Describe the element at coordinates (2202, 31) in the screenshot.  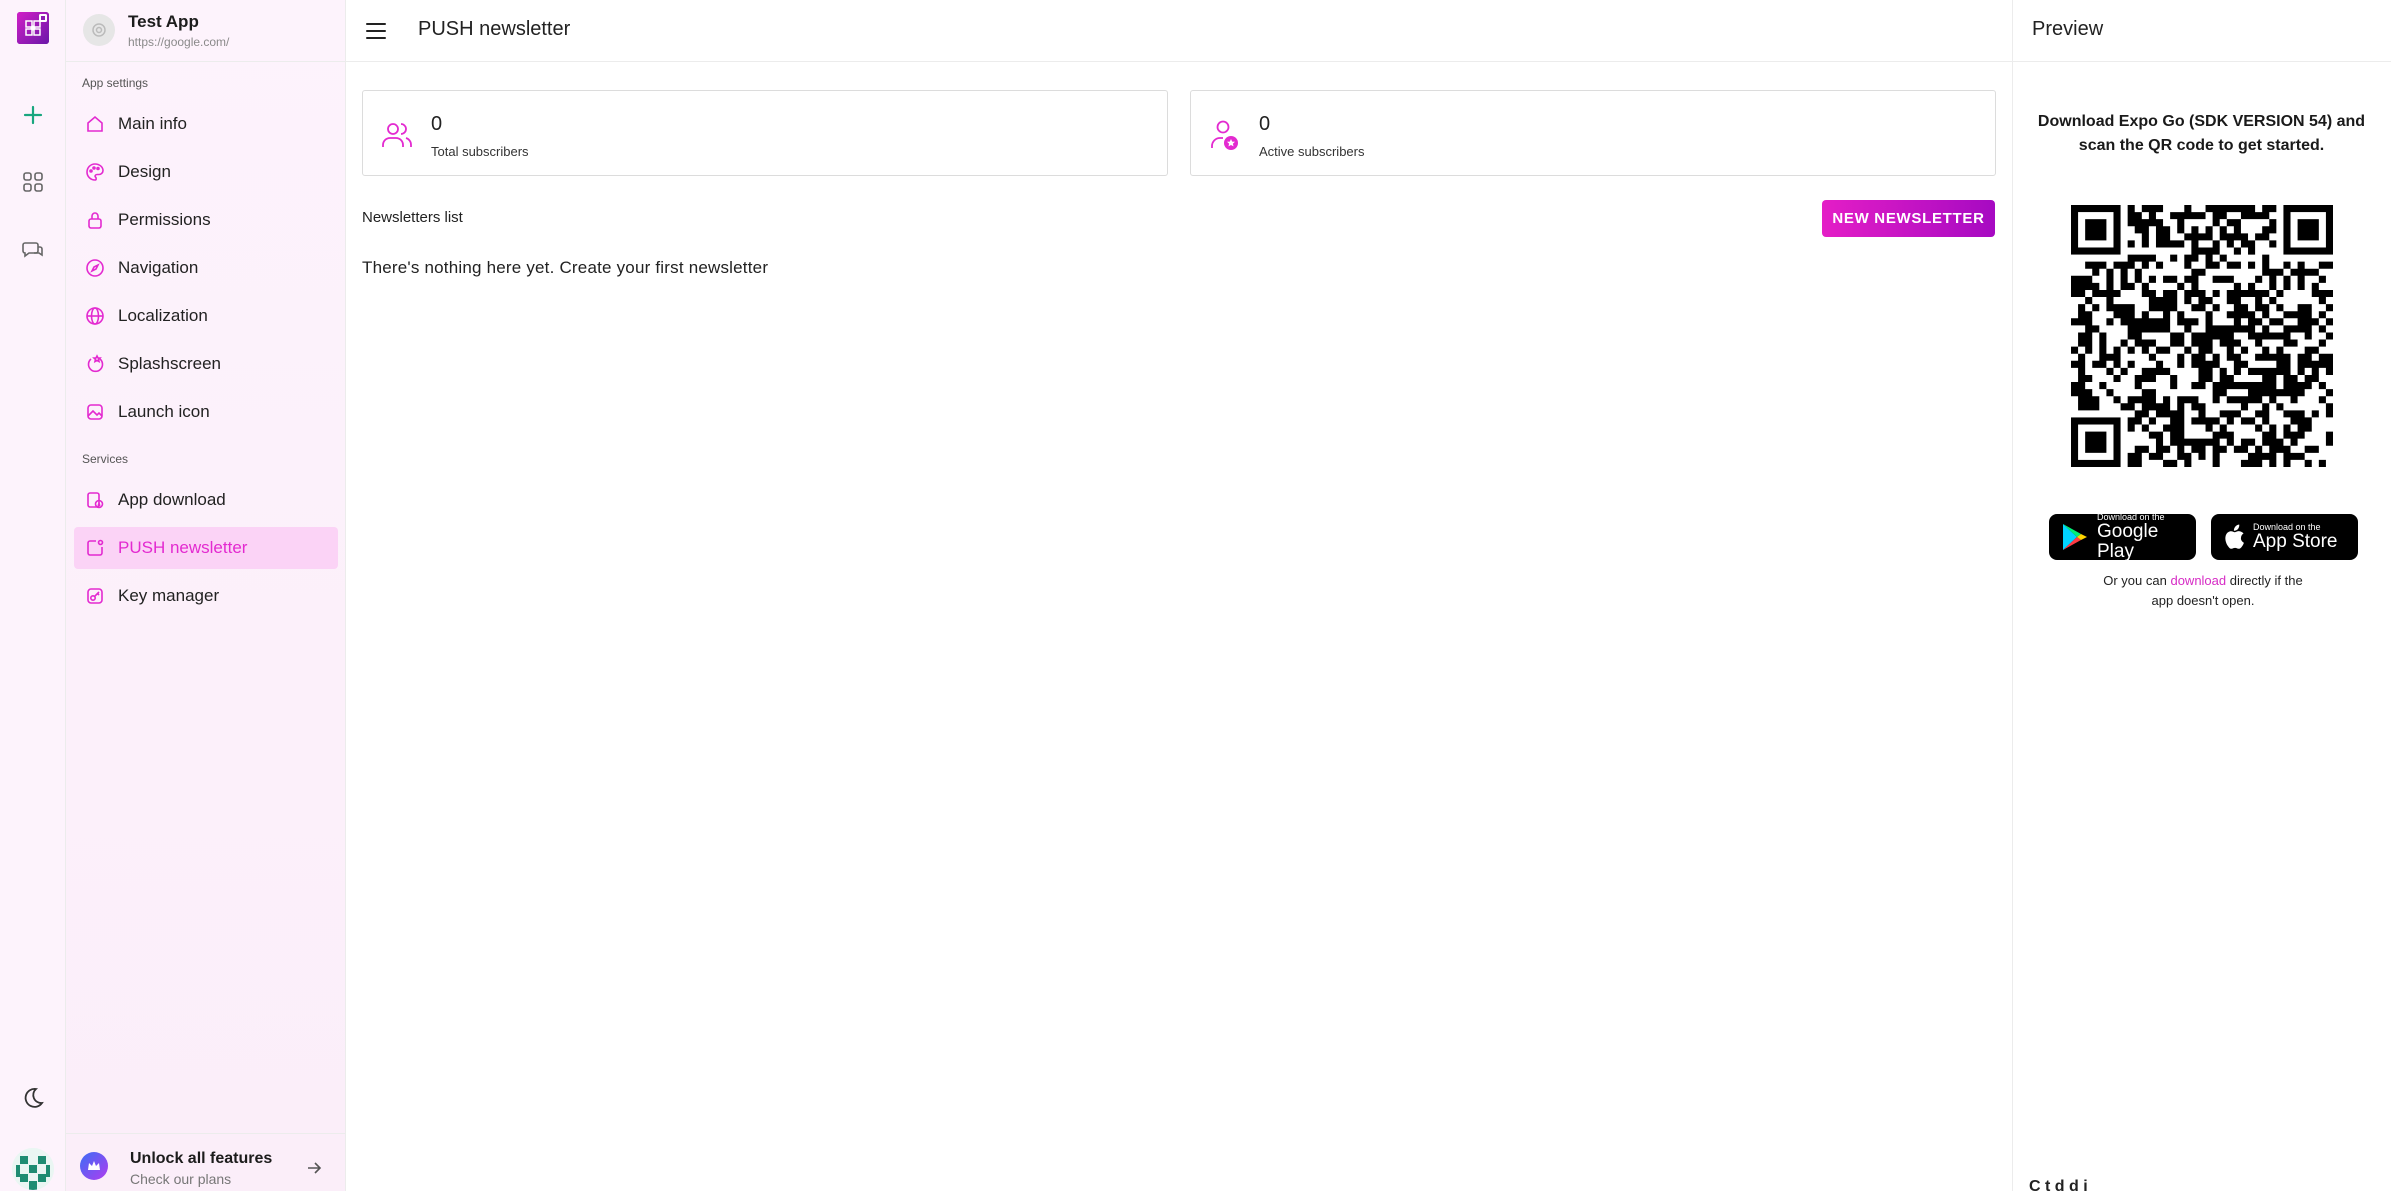
I see `preview-header: Preview` at that location.